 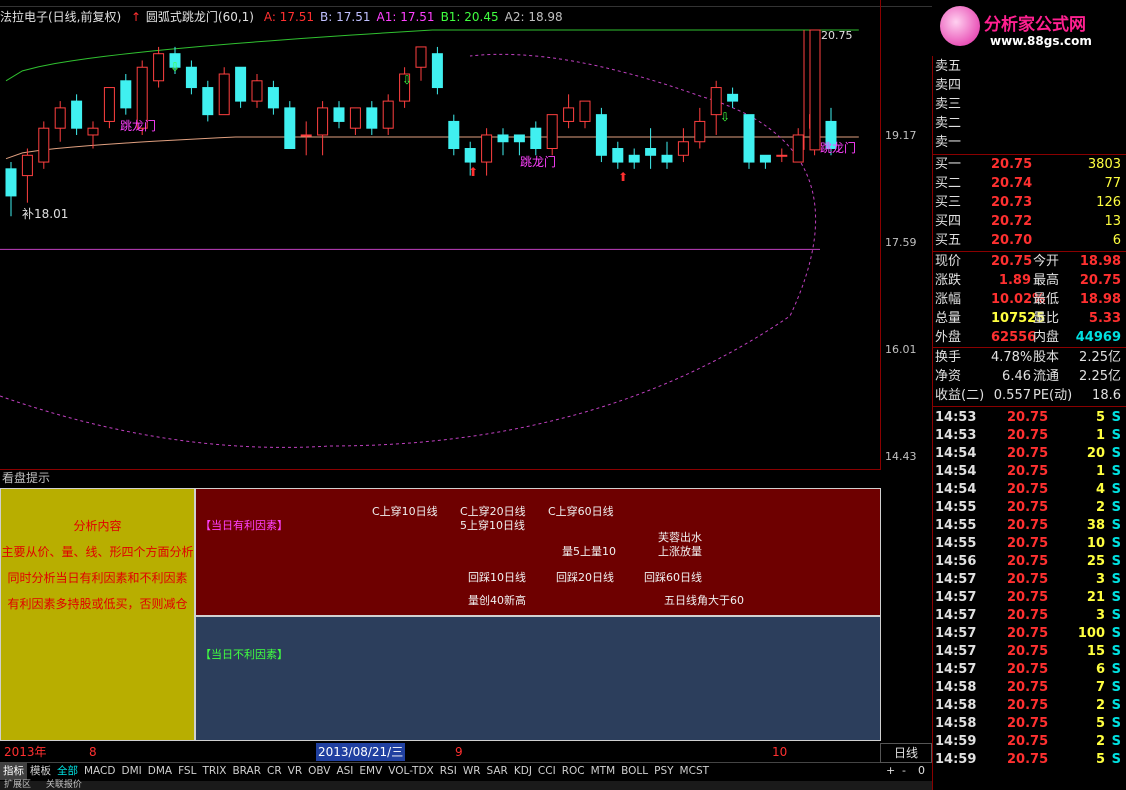 I want to click on bid-row: 买三 20.73 126, so click(x=1028, y=202).